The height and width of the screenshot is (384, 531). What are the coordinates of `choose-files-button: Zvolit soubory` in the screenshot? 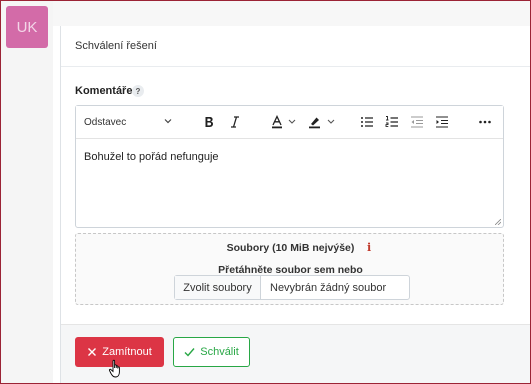 It's located at (218, 287).